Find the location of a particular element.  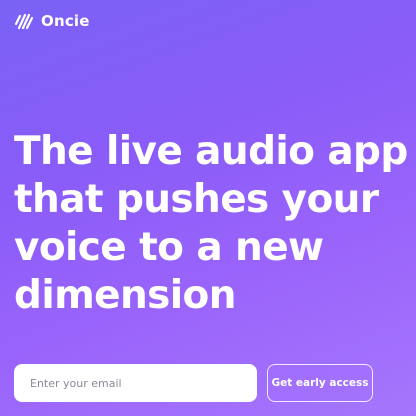

hero-line: that pushes your is located at coordinates (196, 199).